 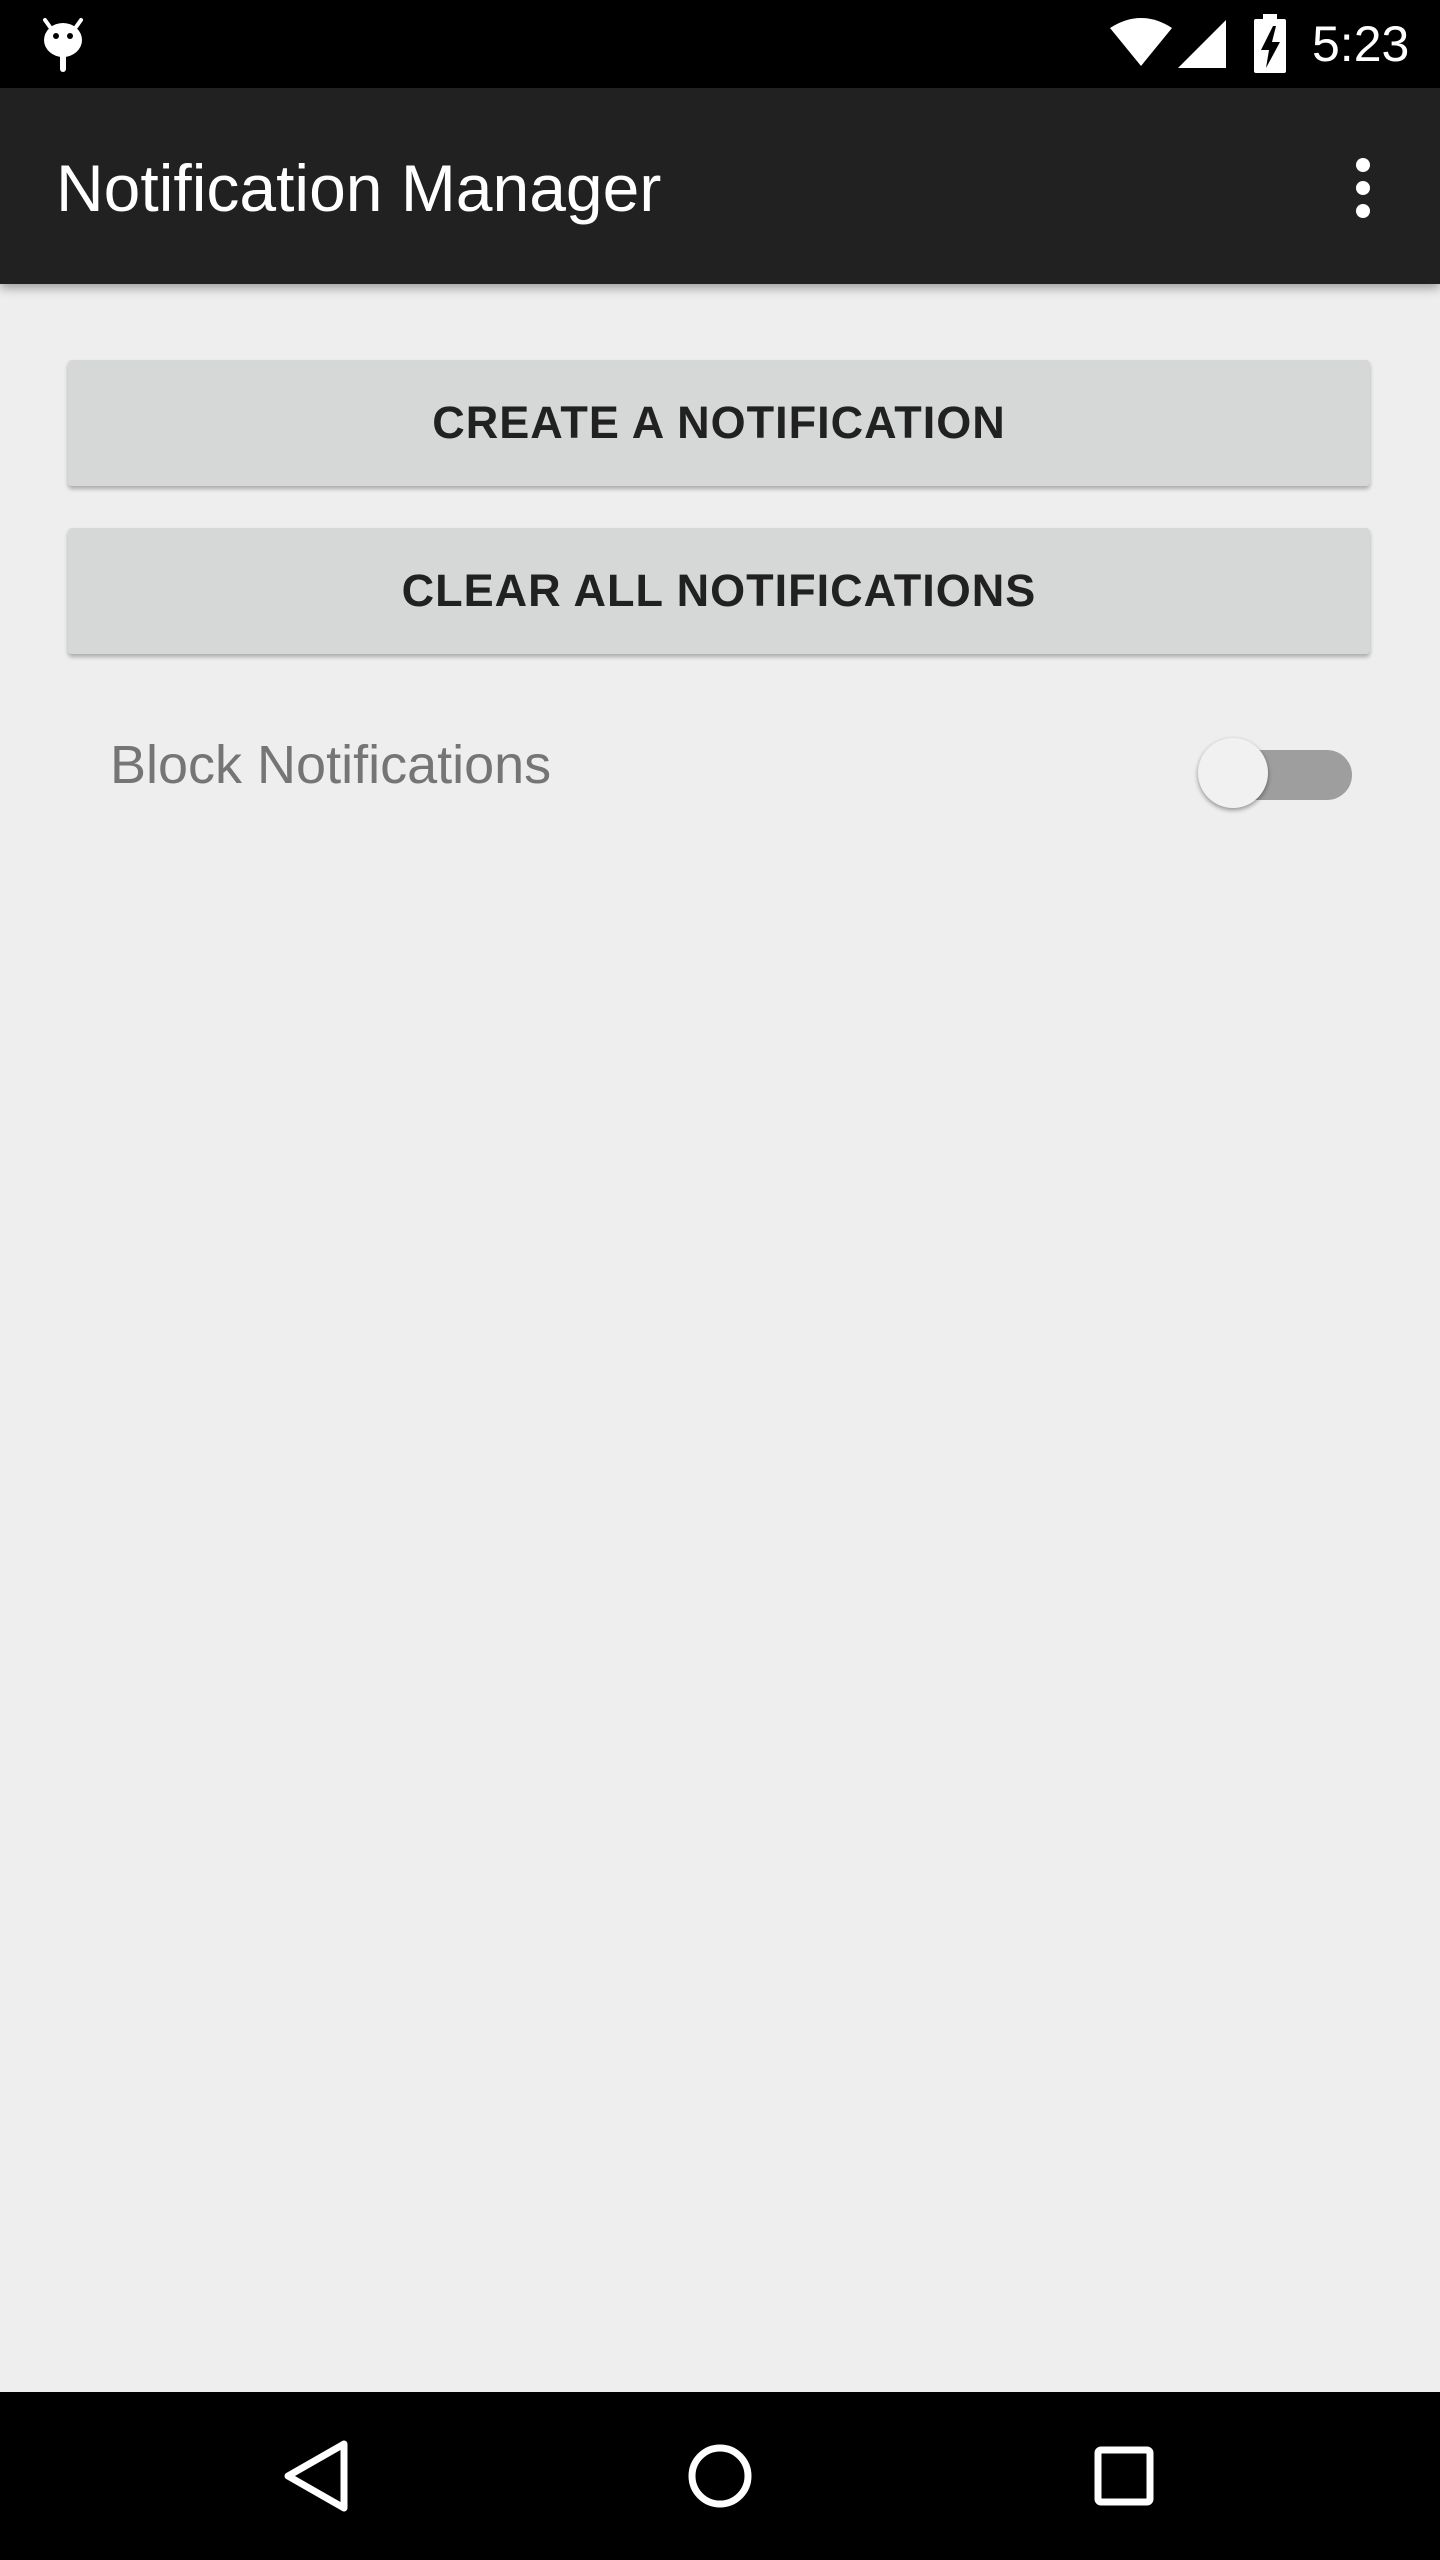 I want to click on battery-charging-icon, so click(x=1270, y=43).